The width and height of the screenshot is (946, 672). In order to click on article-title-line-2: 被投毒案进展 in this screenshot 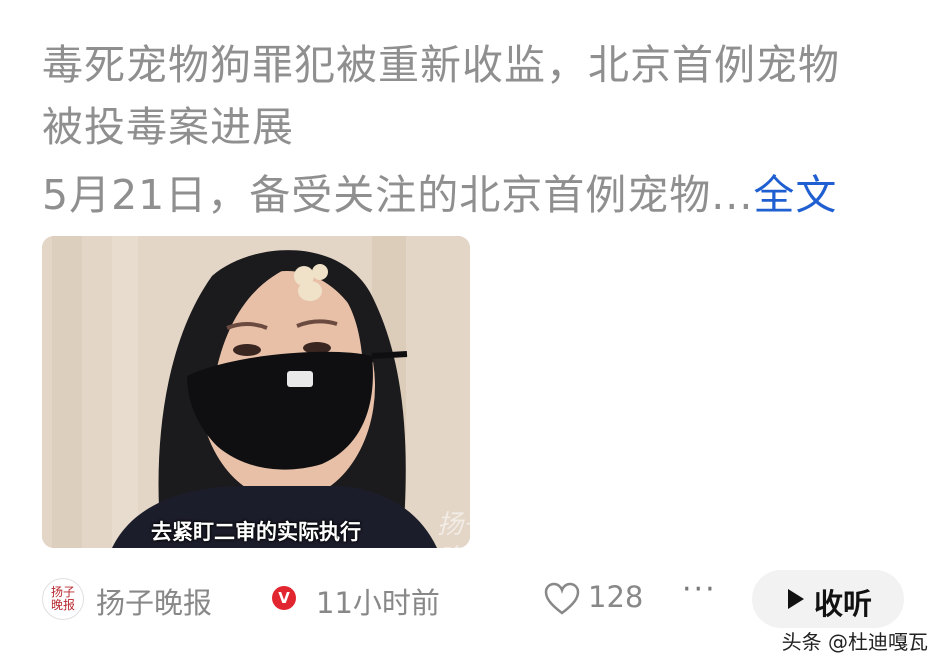, I will do `click(168, 127)`.